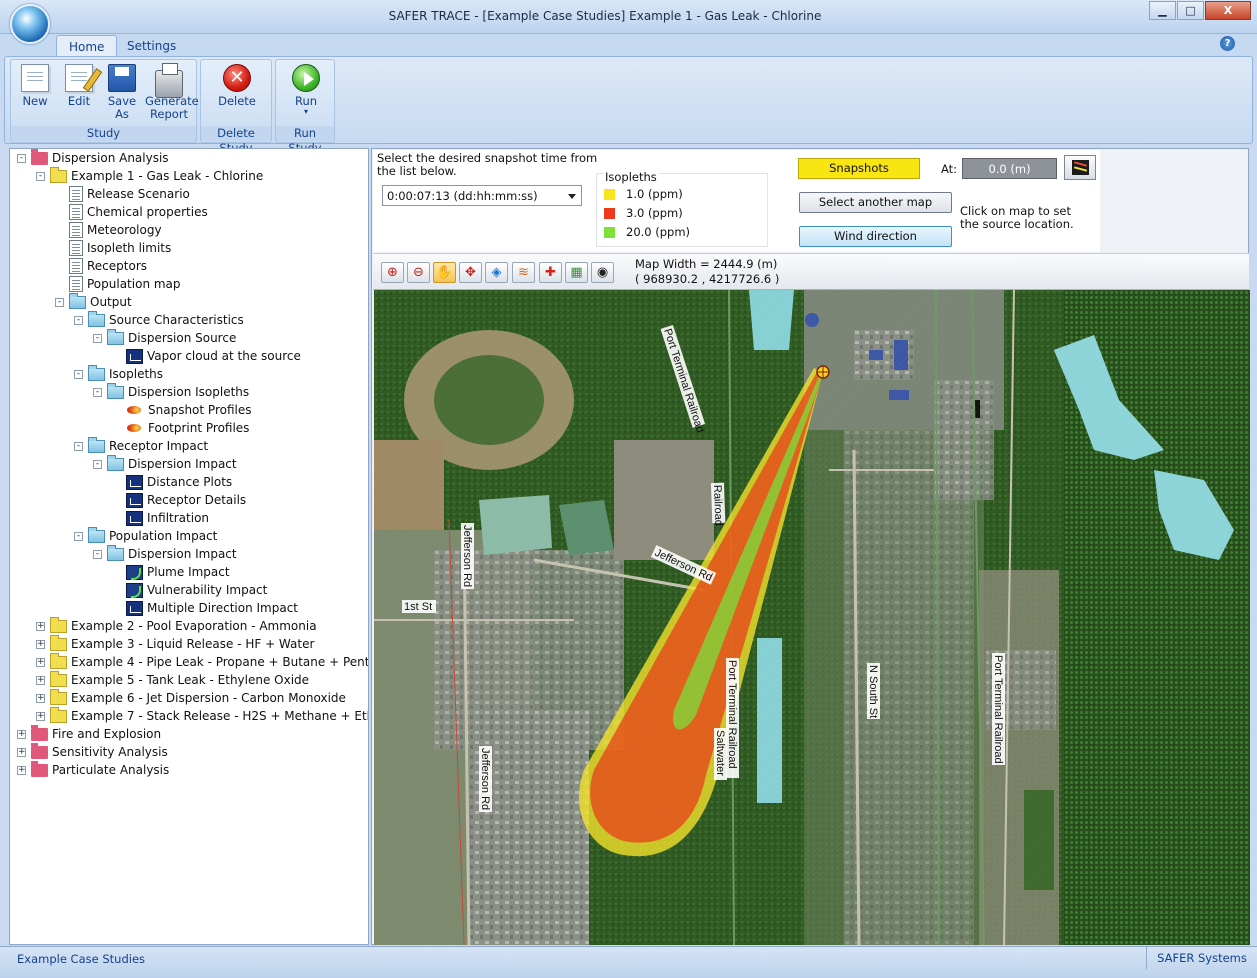 This screenshot has height=978, width=1257. Describe the element at coordinates (129, 194) in the screenshot. I see `tree-item: Release Scenario` at that location.